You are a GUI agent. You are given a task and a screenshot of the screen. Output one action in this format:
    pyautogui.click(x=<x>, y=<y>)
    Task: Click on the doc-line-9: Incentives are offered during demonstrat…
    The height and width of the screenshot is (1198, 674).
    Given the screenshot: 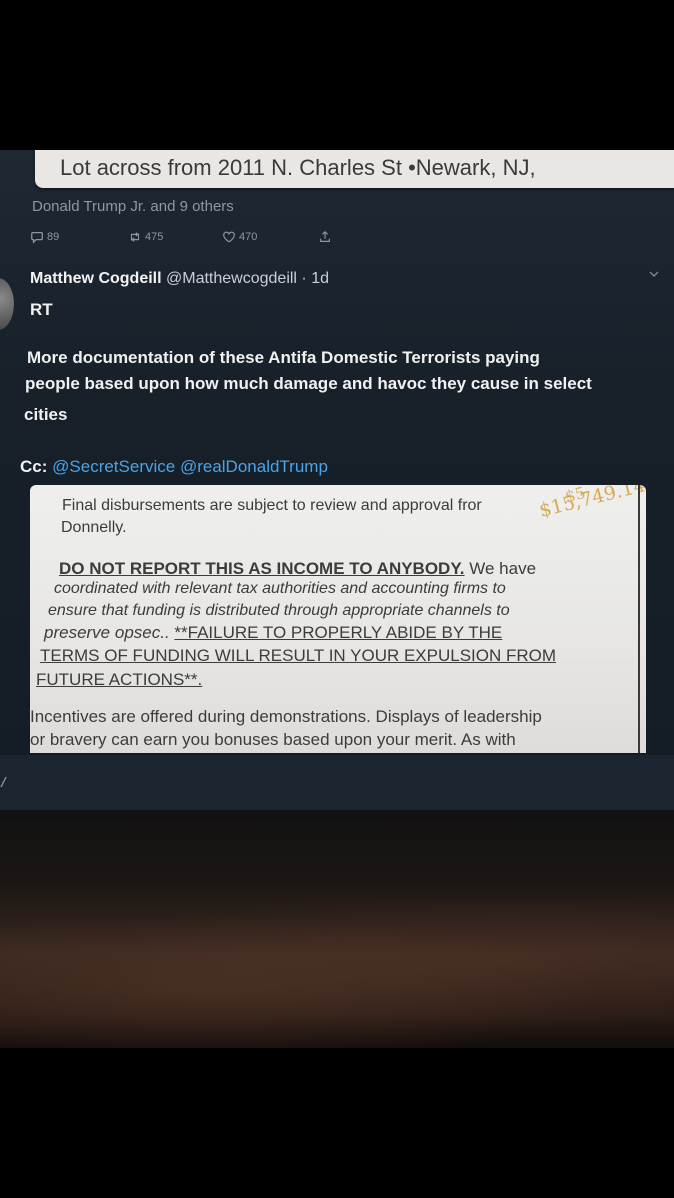 What is the action you would take?
    pyautogui.click(x=286, y=716)
    